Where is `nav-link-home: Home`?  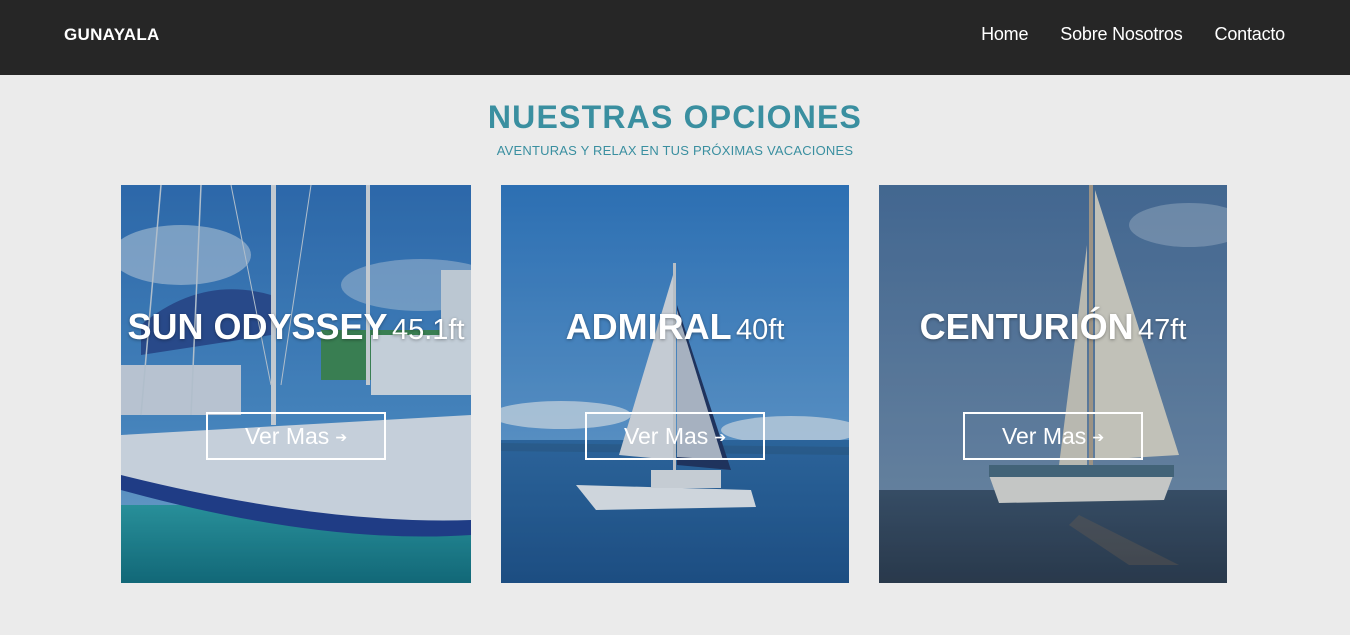
nav-link-home: Home is located at coordinates (1004, 34).